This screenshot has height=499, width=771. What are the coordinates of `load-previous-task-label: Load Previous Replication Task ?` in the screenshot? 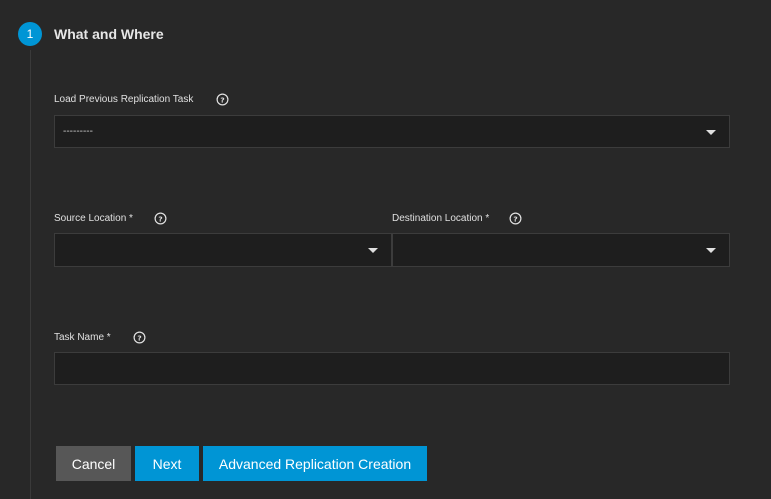 It's located at (141, 99).